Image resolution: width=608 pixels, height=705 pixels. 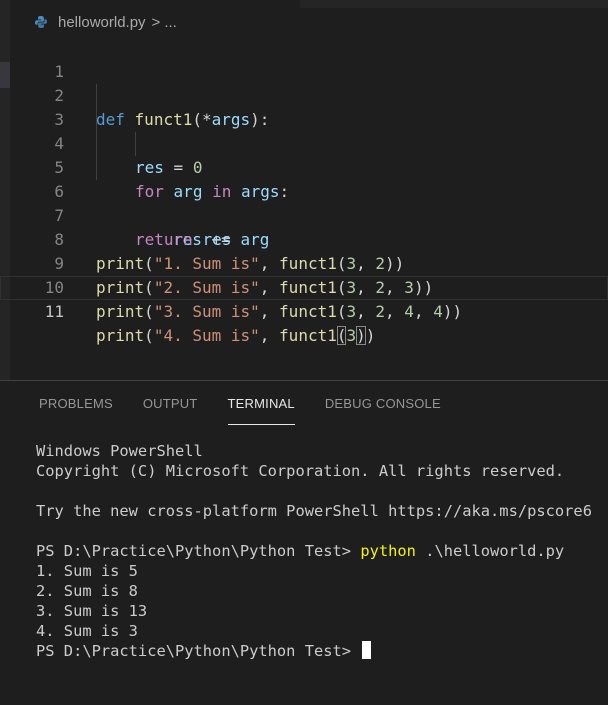 I want to click on punctuation: )), so click(x=452, y=311).